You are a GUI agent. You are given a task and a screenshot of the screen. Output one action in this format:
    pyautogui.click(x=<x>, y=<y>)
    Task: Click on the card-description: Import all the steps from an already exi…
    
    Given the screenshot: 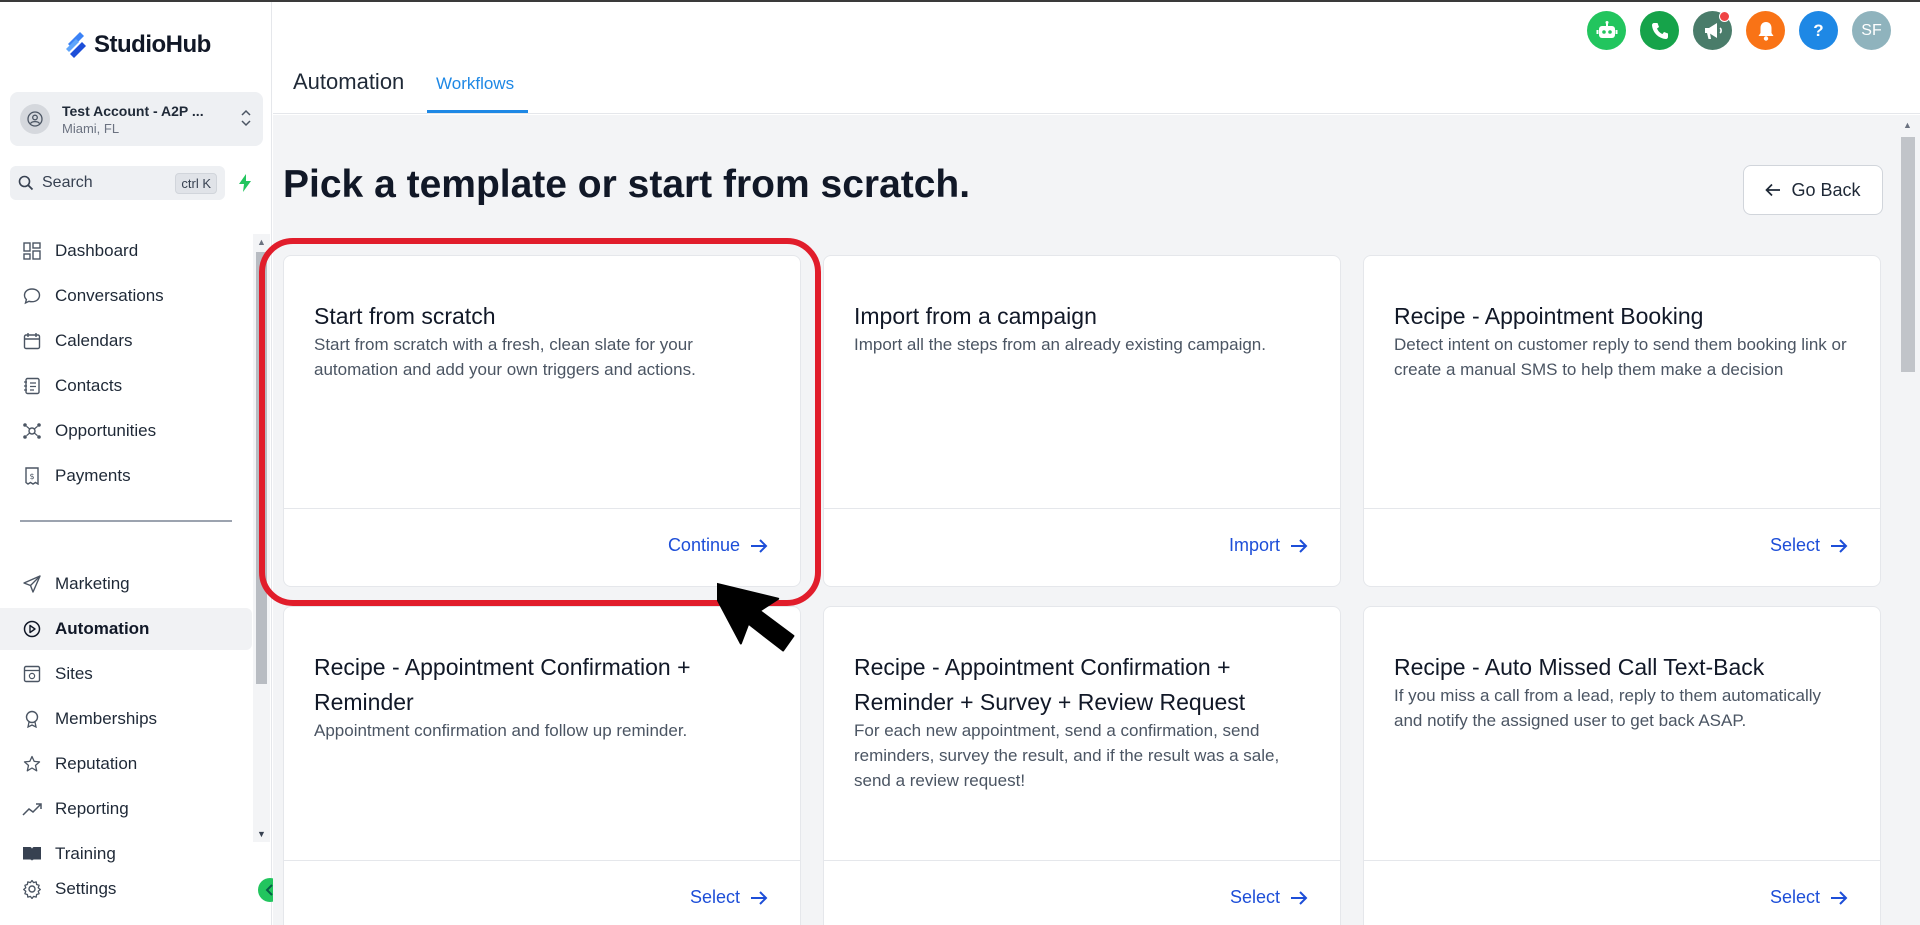 What is the action you would take?
    pyautogui.click(x=1060, y=344)
    